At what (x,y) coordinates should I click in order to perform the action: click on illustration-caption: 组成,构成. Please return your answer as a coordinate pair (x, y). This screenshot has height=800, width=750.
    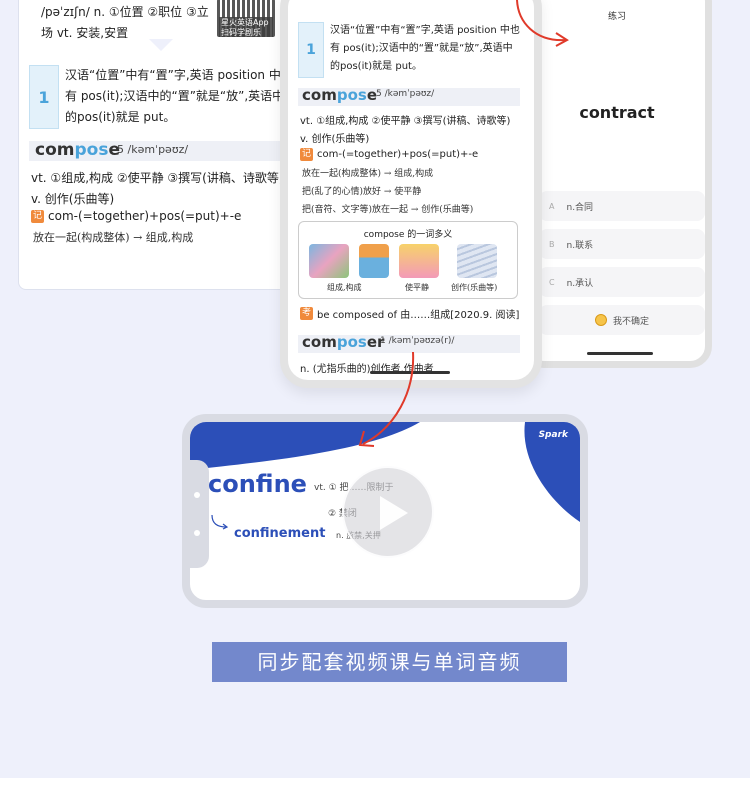
    Looking at the image, I should click on (344, 287).